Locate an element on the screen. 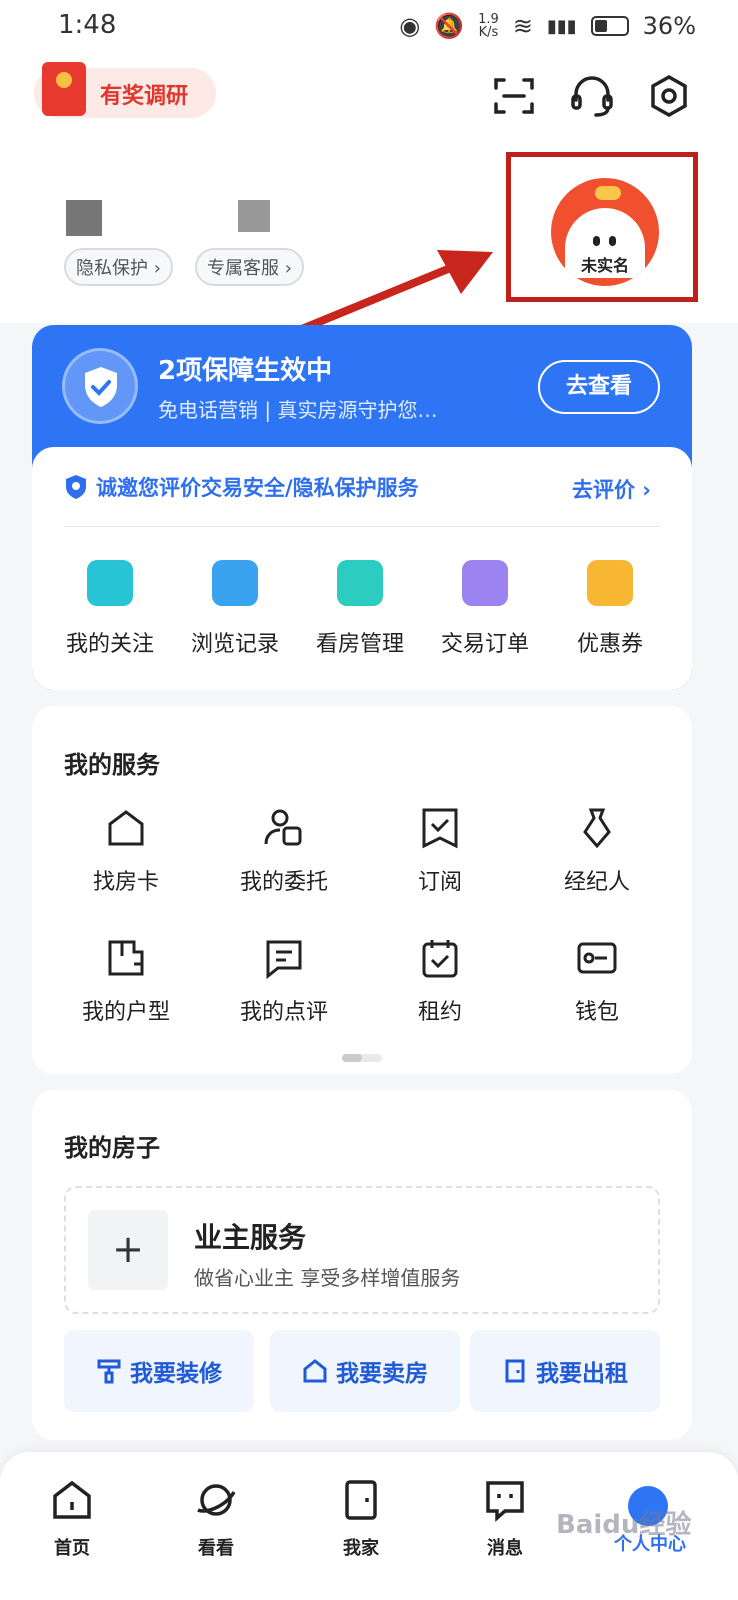 The height and width of the screenshot is (1600, 738). wallet-icon is located at coordinates (597, 958).